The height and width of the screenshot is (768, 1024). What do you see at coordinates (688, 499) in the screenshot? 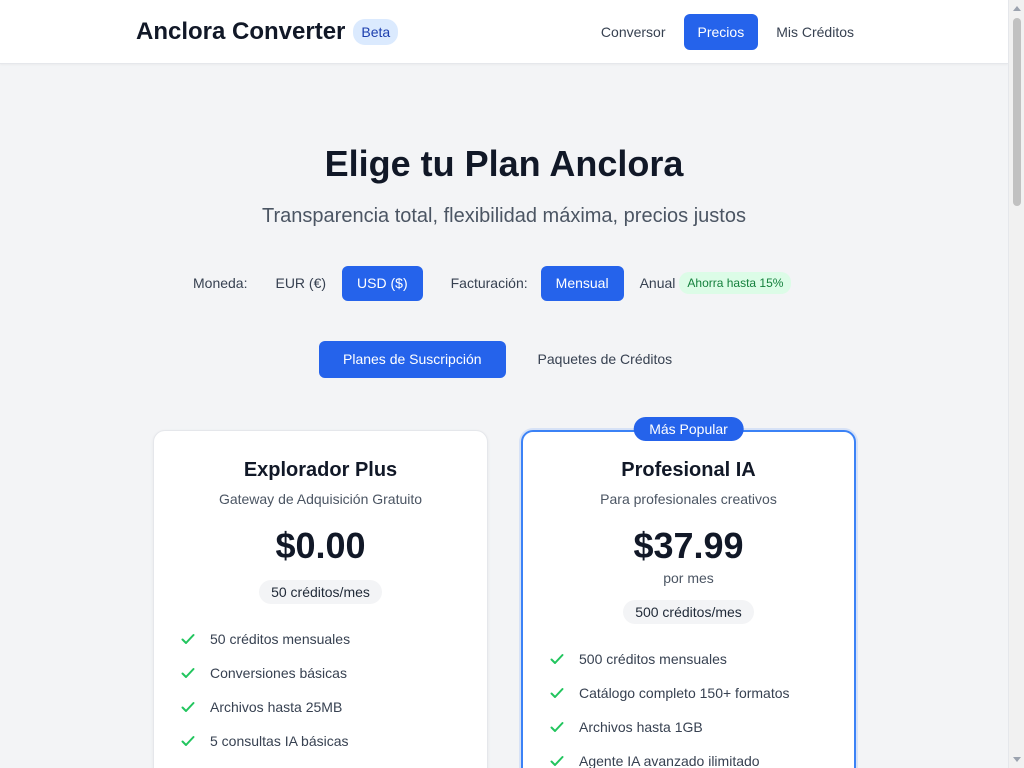
I see `plan-description: Para profesionales creativos` at bounding box center [688, 499].